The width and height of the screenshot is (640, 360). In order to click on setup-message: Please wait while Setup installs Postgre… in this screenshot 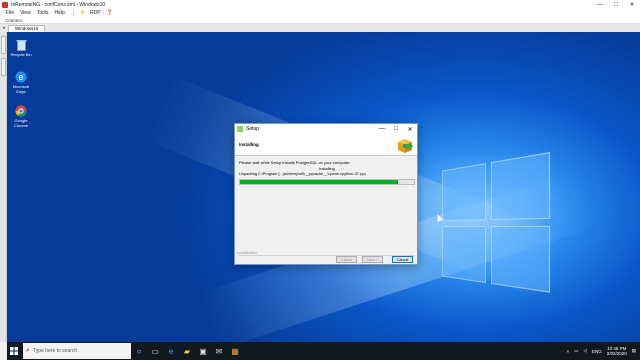, I will do `click(295, 162)`.